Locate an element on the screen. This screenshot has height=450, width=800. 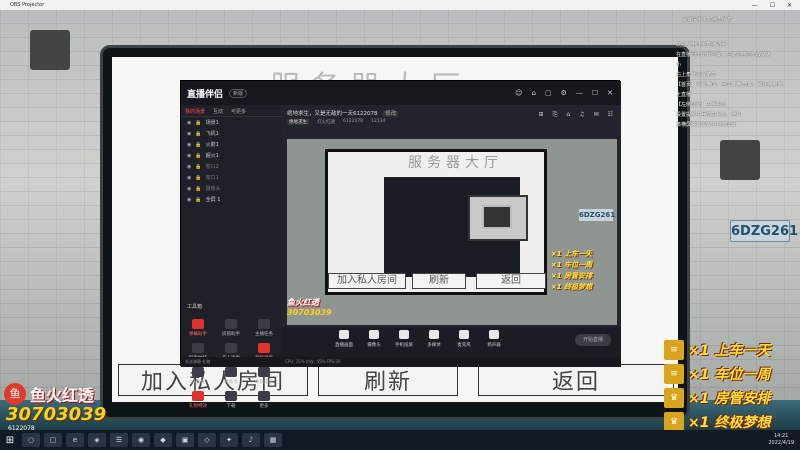
media-button: 多媒体 is located at coordinates (434, 339).